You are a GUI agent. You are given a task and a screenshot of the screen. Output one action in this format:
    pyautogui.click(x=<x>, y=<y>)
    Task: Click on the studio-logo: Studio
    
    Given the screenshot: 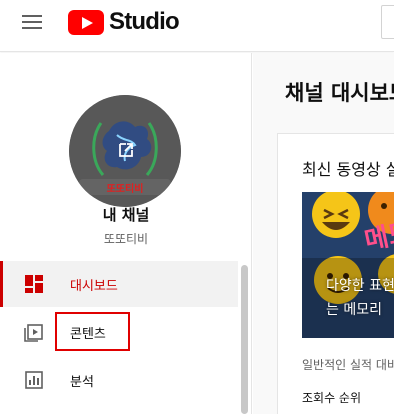 What is the action you would take?
    pyautogui.click(x=124, y=22)
    